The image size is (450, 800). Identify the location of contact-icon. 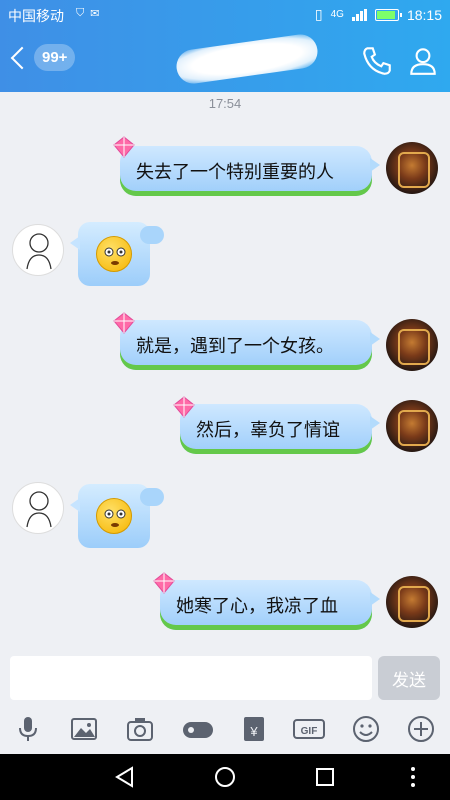
(423, 61).